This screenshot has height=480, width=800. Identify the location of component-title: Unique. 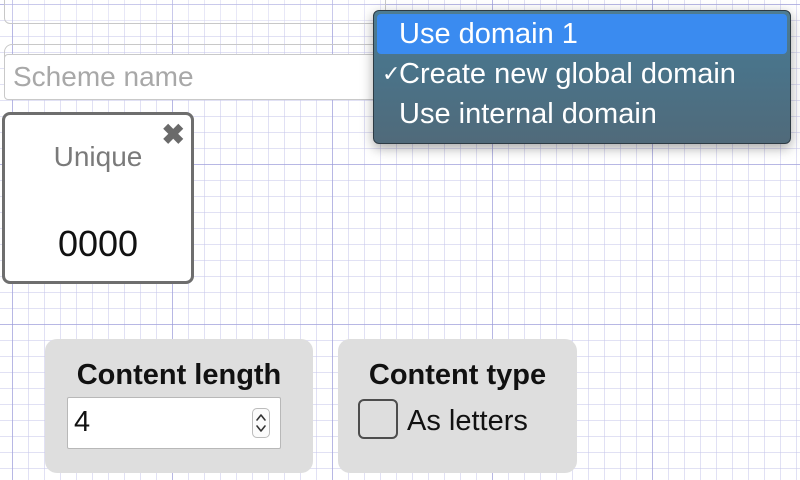
(98, 156).